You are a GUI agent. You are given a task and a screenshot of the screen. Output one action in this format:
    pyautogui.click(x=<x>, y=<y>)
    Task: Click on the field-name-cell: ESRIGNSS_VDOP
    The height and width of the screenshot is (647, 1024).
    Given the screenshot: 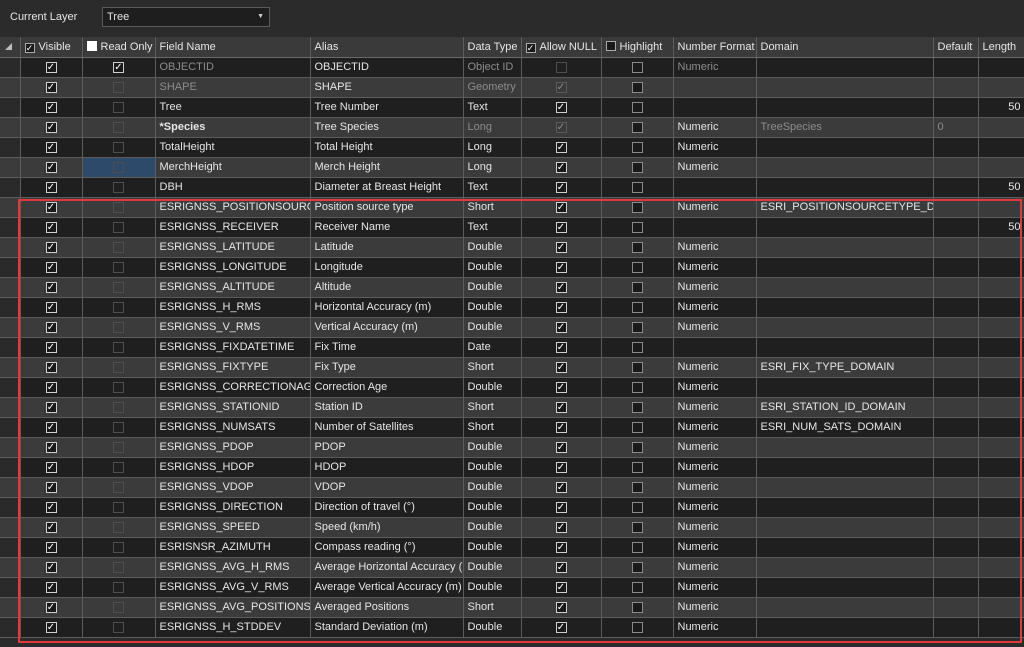 What is the action you would take?
    pyautogui.click(x=233, y=487)
    